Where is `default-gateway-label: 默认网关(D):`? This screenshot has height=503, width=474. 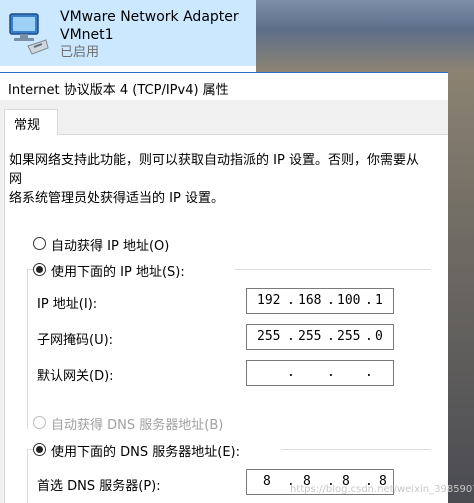 default-gateway-label: 默认网关(D): is located at coordinates (75, 376).